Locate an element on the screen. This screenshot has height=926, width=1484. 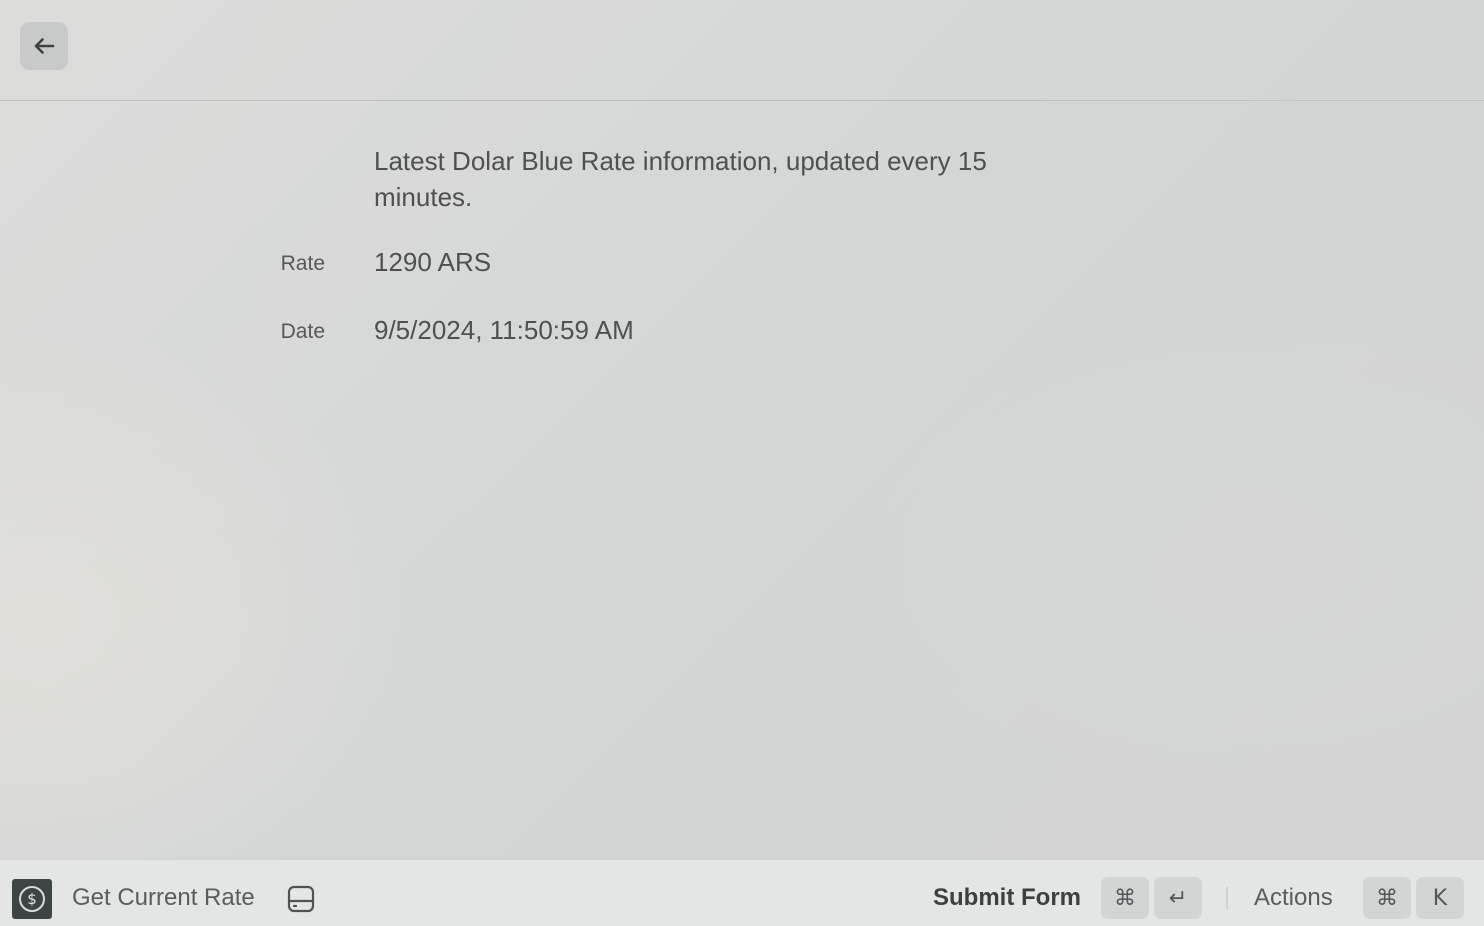
arrow-left-icon is located at coordinates (44, 46).